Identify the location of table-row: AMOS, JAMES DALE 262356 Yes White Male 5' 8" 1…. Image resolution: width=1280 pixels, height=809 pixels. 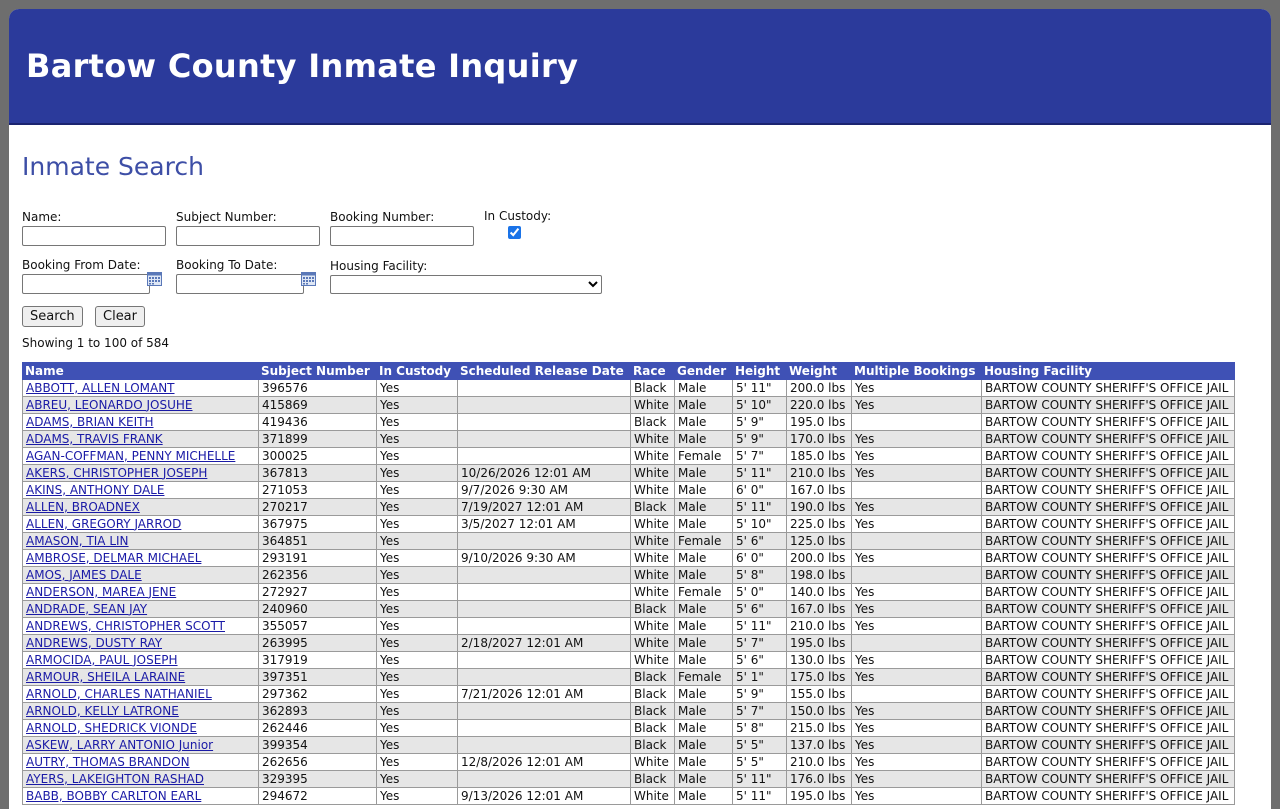
(628, 575).